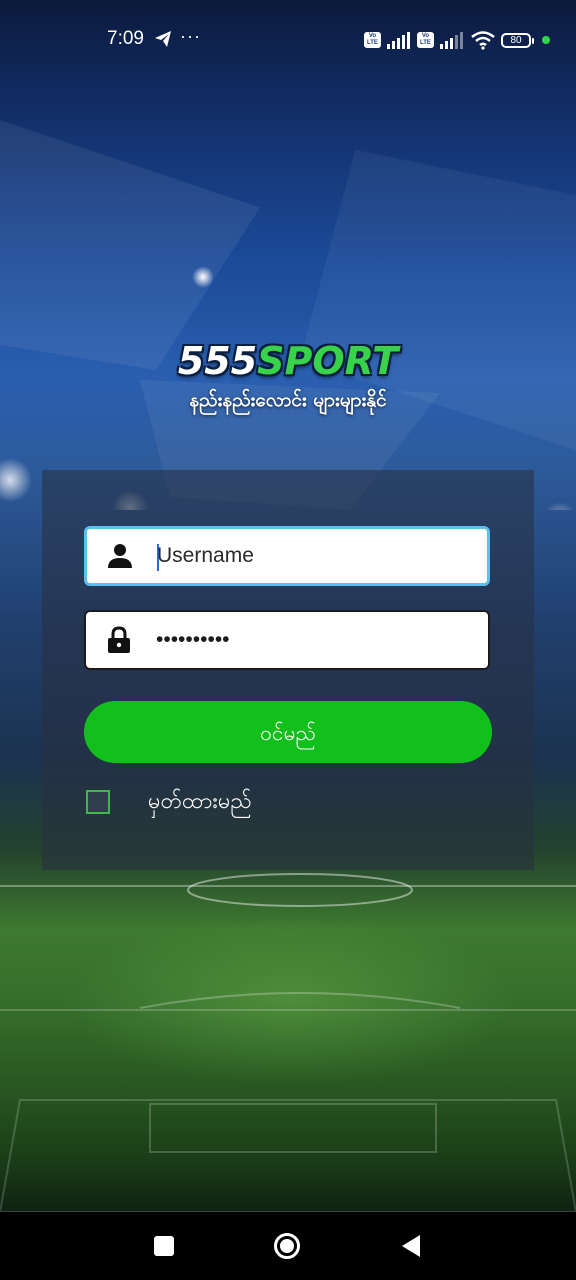  I want to click on back-triangle-icon, so click(412, 1246).